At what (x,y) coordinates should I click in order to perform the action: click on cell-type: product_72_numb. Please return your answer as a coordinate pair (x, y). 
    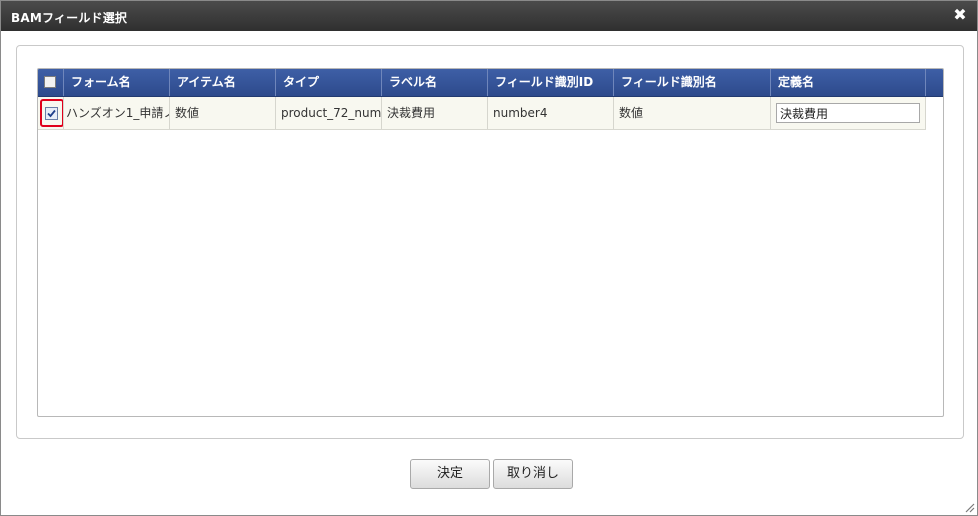
    Looking at the image, I should click on (329, 113).